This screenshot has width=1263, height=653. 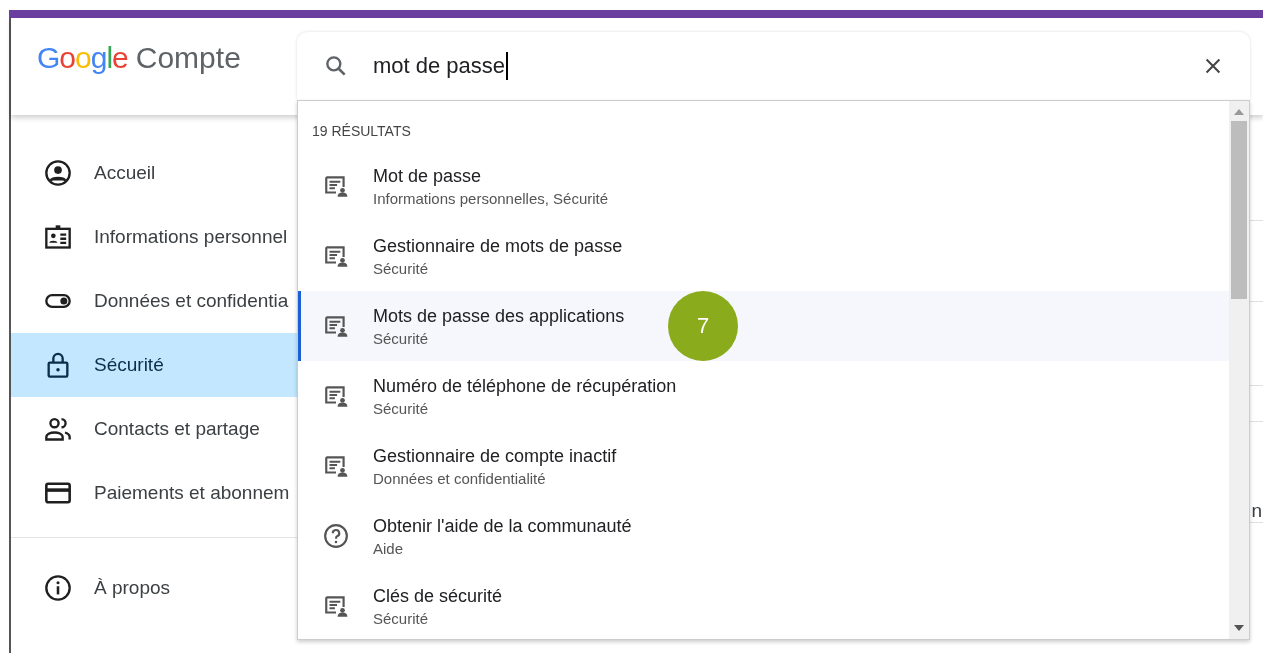 What do you see at coordinates (763, 396) in the screenshot?
I see `result-item: Numéro de téléphone de récupération Sécurité` at bounding box center [763, 396].